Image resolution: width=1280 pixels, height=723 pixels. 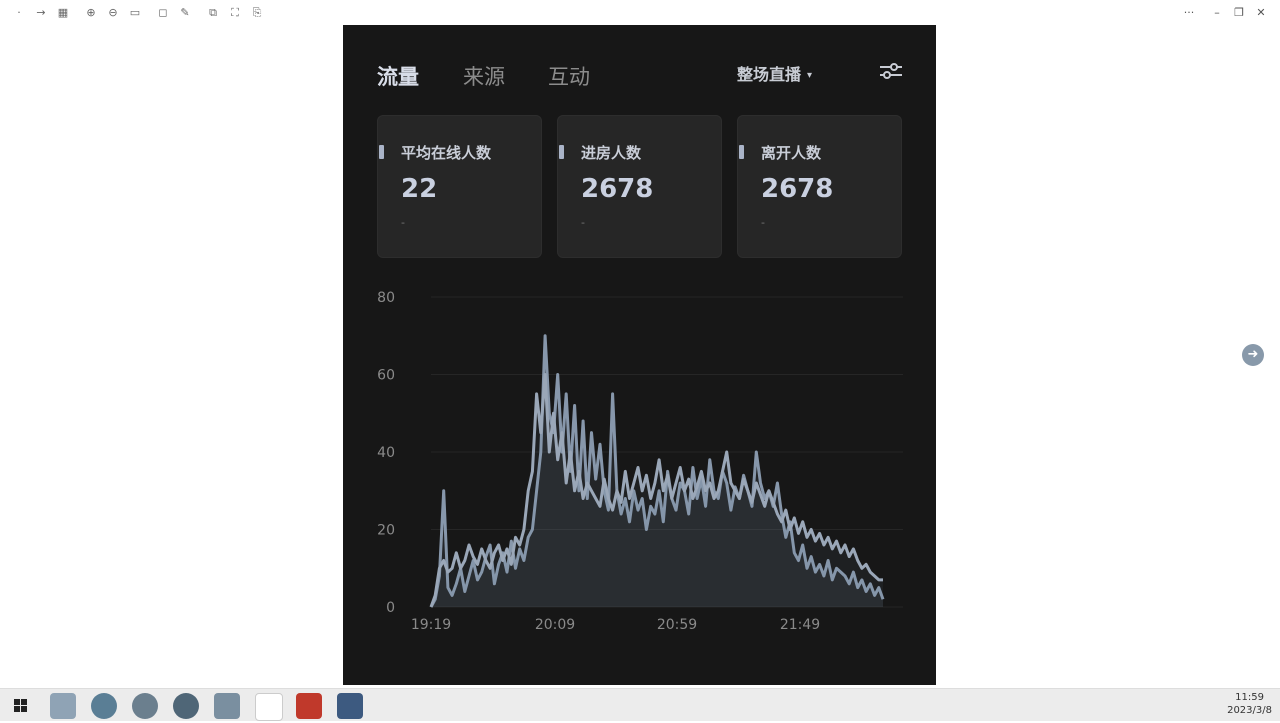 I want to click on filter-settings-icon, so click(x=891, y=71).